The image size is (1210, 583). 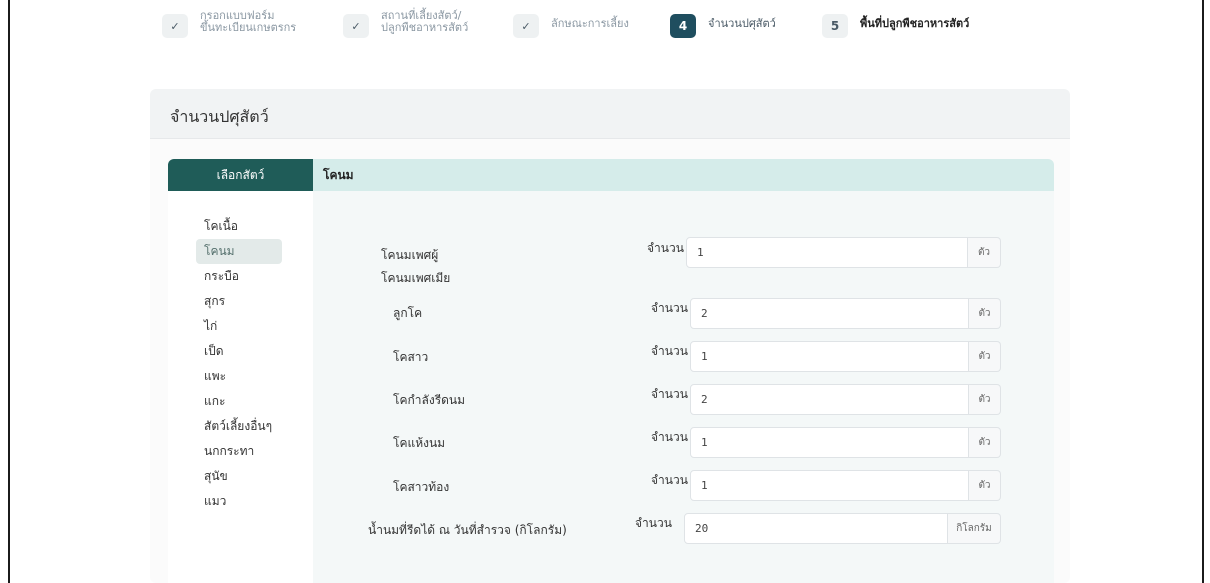 I want to click on step-4-label: จำนวนปศุสัตว์, so click(x=742, y=23).